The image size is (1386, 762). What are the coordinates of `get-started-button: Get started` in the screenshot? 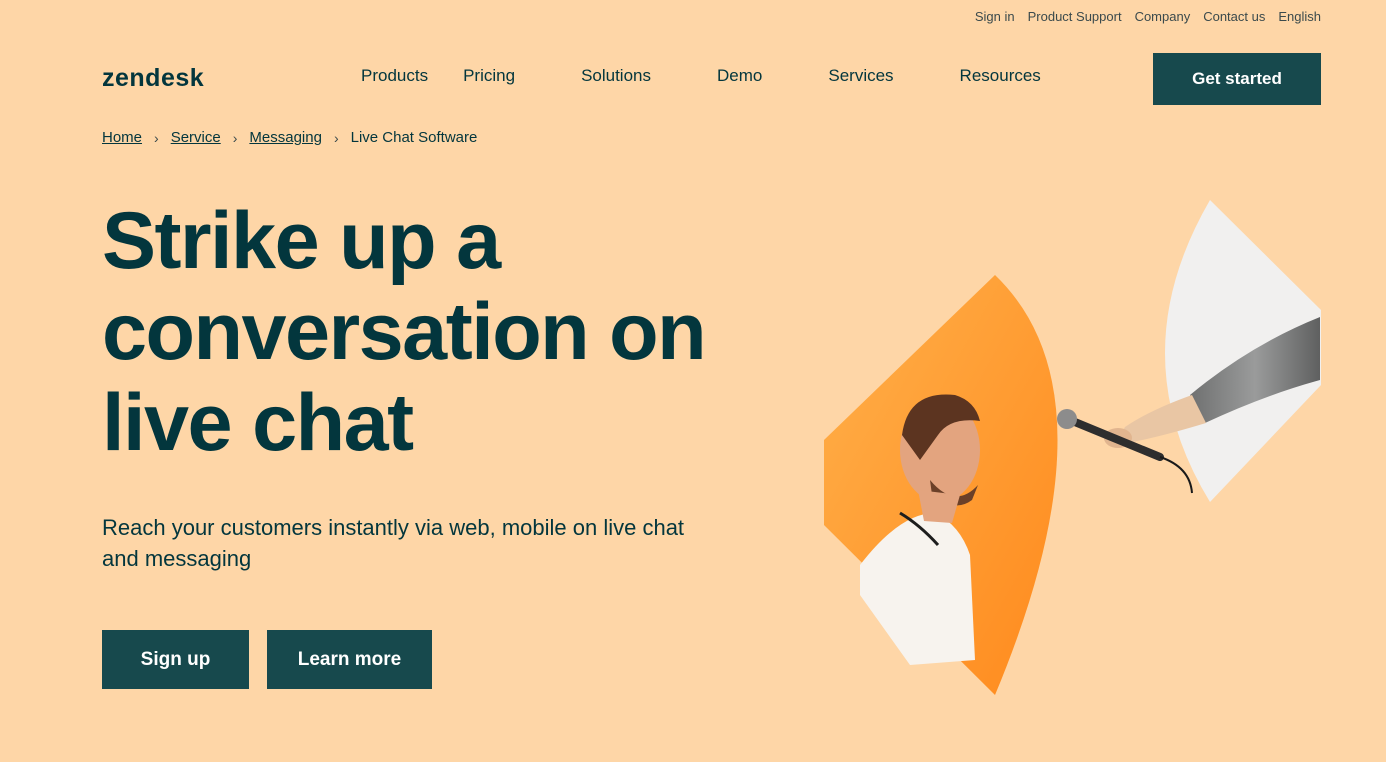 It's located at (1237, 79).